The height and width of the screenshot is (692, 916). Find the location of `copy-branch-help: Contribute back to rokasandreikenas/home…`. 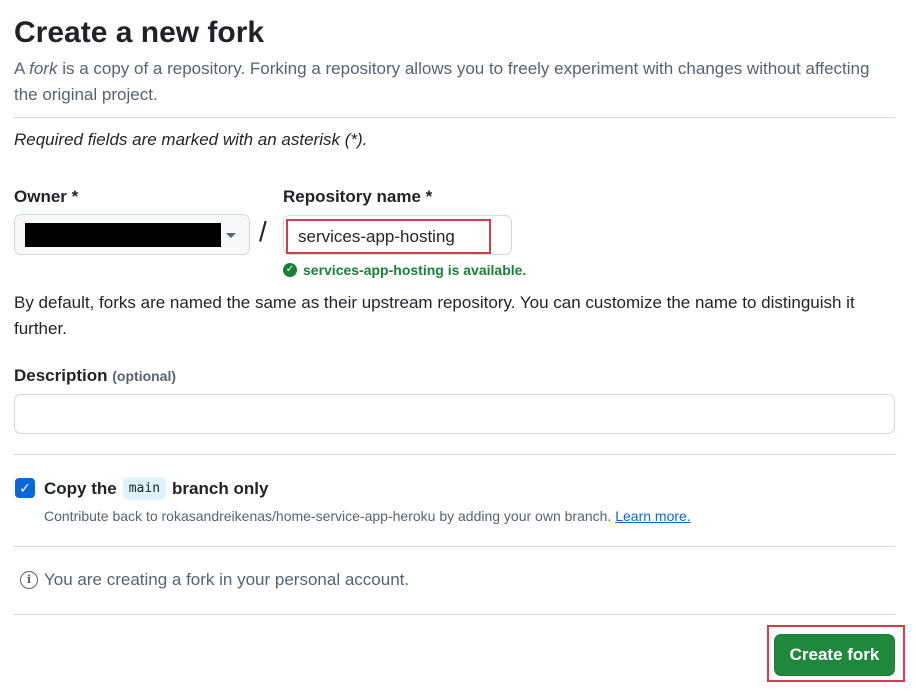

copy-branch-help: Contribute back to rokasandreikenas/home… is located at coordinates (367, 516).